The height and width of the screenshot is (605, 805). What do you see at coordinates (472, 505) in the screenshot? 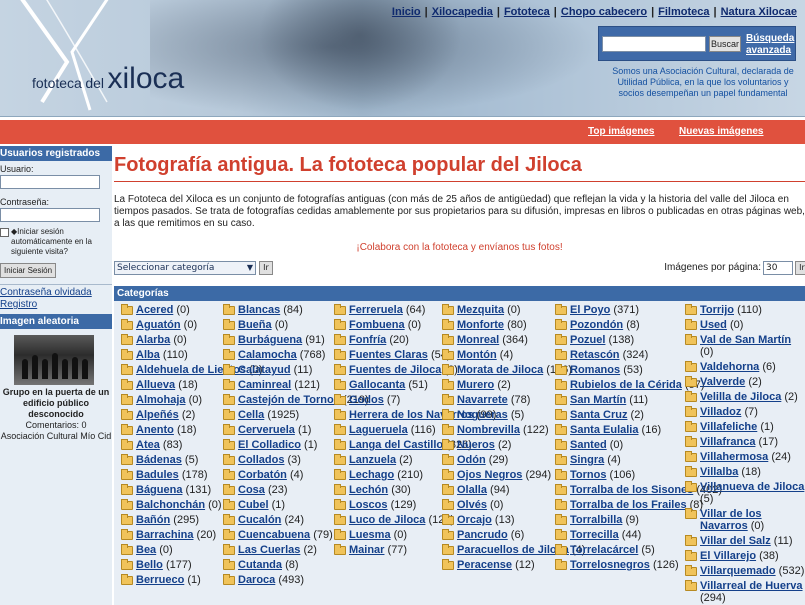
I see `category-link: Olvés` at bounding box center [472, 505].